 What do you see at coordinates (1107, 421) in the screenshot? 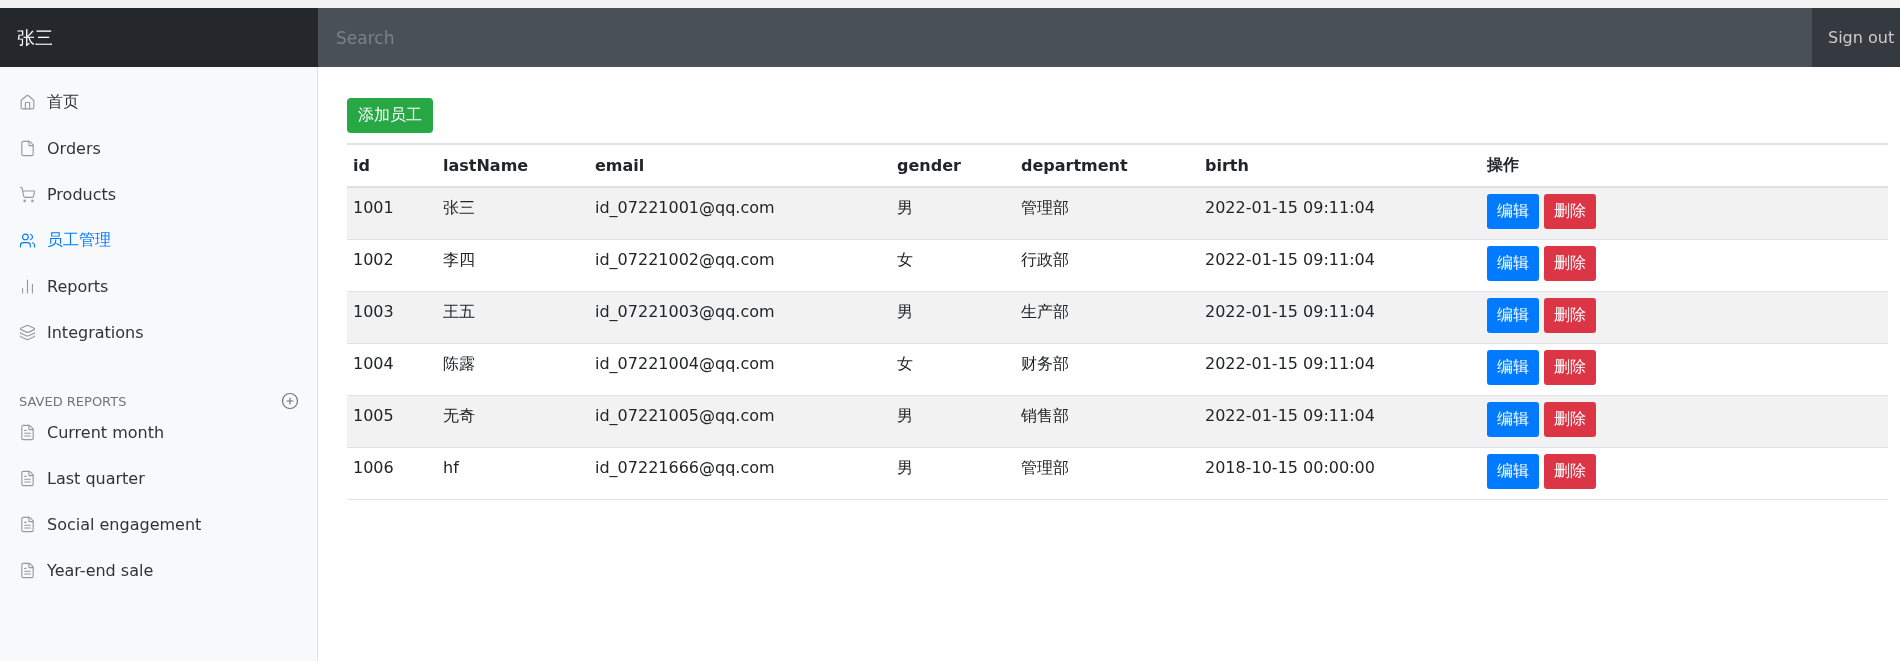
I see `table-cell: 销售部` at bounding box center [1107, 421].